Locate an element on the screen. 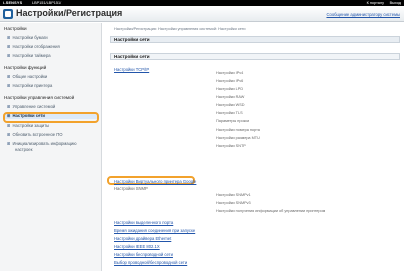  google-cloud-print-link: Настройки Виртуального принтера Google is located at coordinates (155, 181).